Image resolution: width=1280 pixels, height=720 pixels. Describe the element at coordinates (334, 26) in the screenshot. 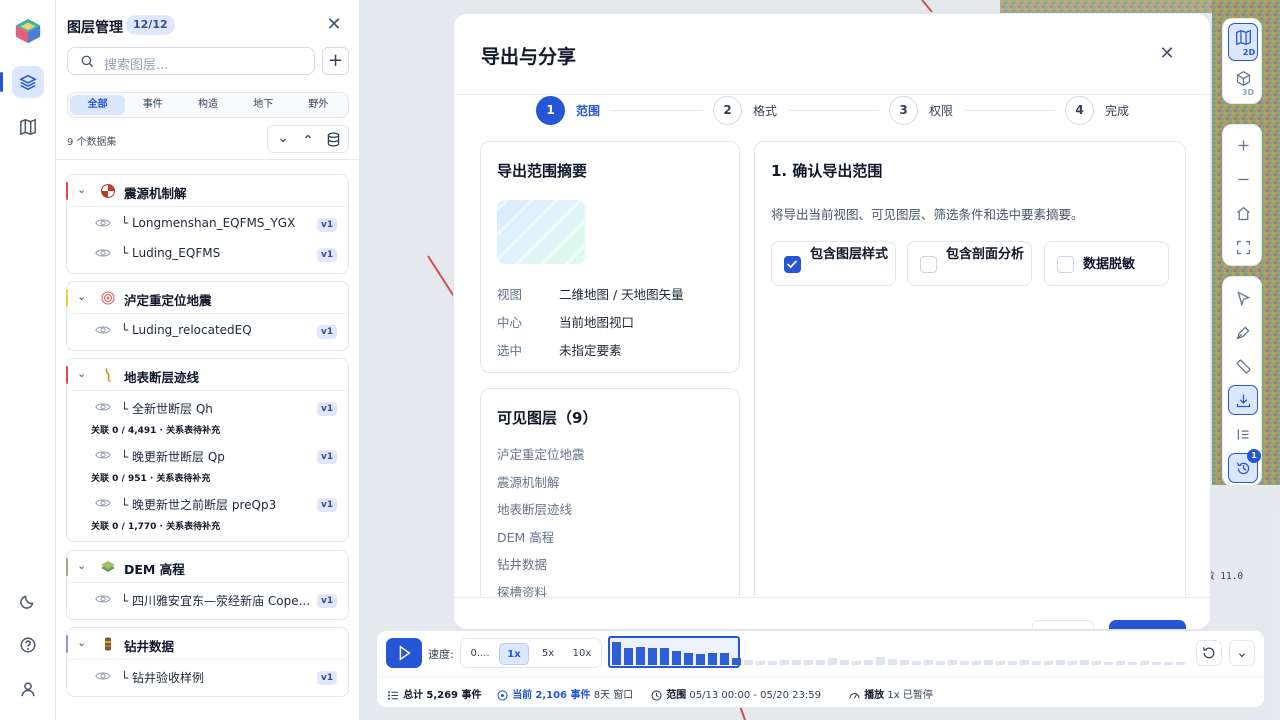

I see `panel-close-button: ✕` at that location.